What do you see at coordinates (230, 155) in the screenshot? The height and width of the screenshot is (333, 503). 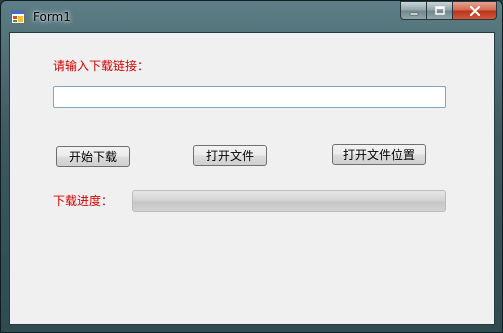 I see `open-file-button: 打开文件` at bounding box center [230, 155].